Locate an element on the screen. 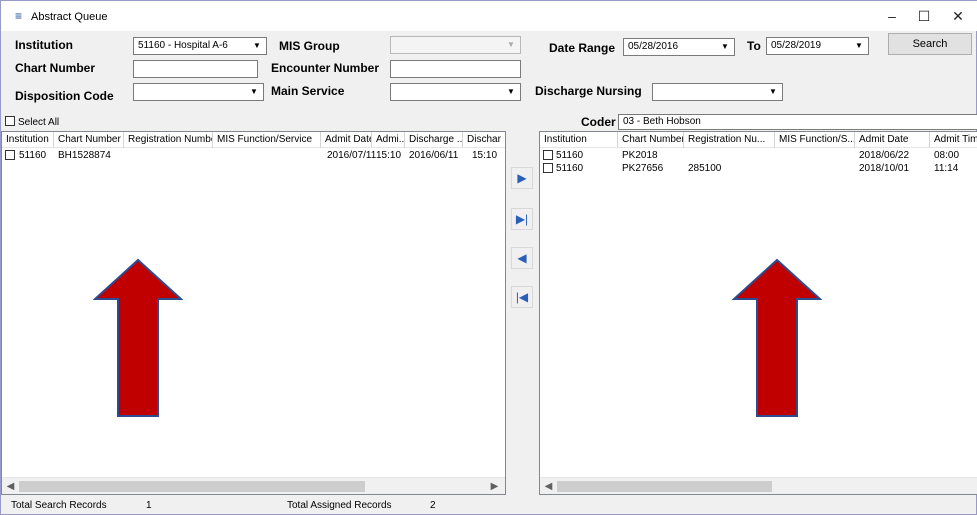 The image size is (977, 515). total-assigned-value: 2 is located at coordinates (433, 505).